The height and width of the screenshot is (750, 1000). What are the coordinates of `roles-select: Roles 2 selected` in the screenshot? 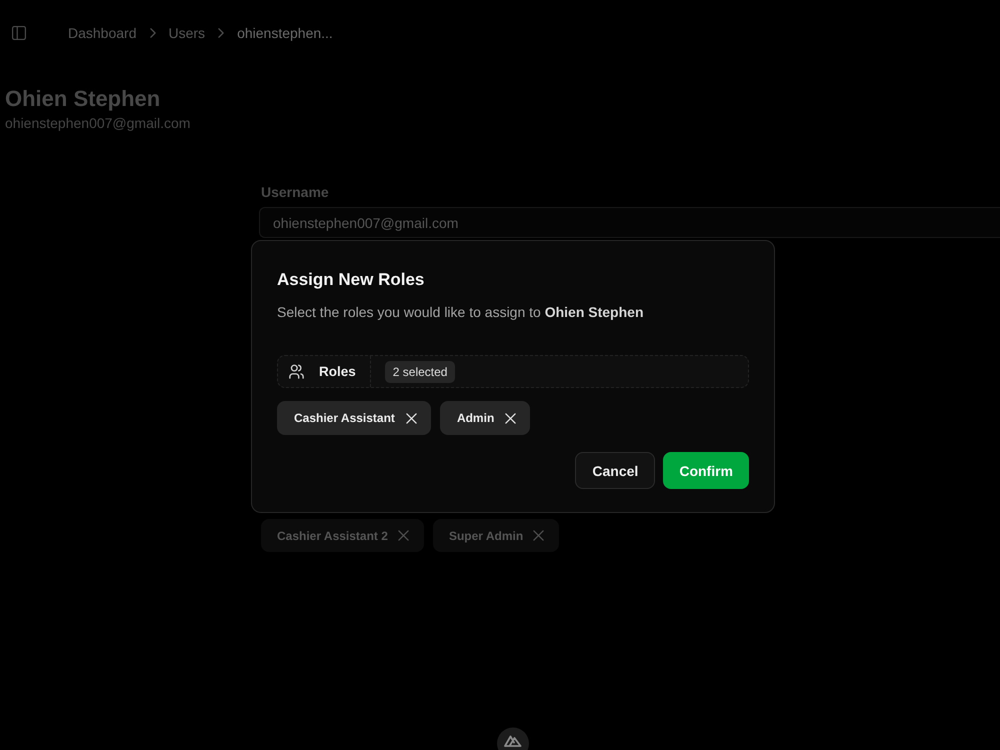 It's located at (513, 371).